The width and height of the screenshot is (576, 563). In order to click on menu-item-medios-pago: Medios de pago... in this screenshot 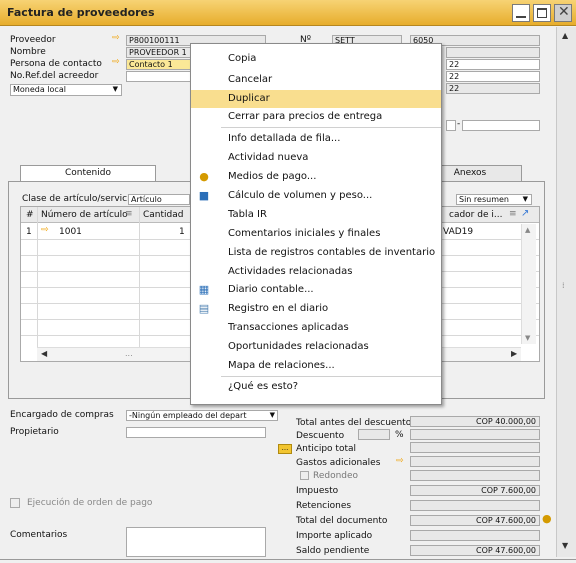, I will do `click(316, 177)`.